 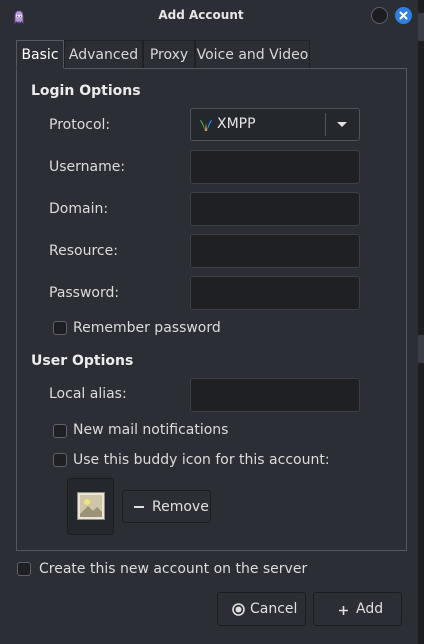 I want to click on username-label: Username:, so click(x=87, y=167).